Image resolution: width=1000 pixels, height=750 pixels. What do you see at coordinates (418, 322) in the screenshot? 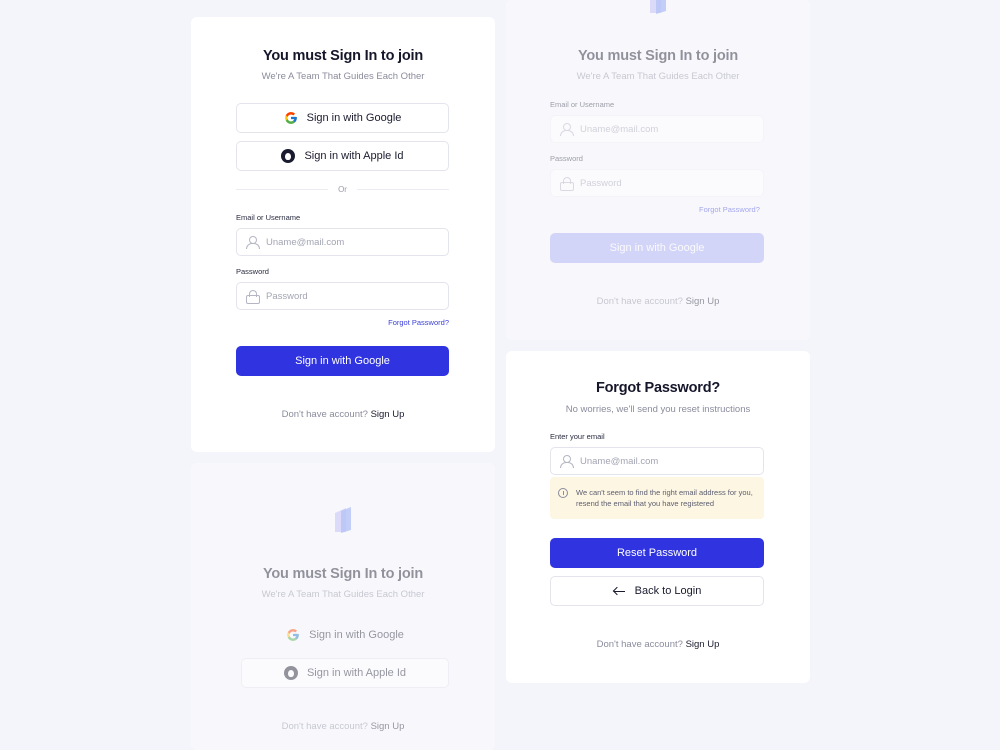
I see `forgot-password-link: Forgot Password?` at bounding box center [418, 322].